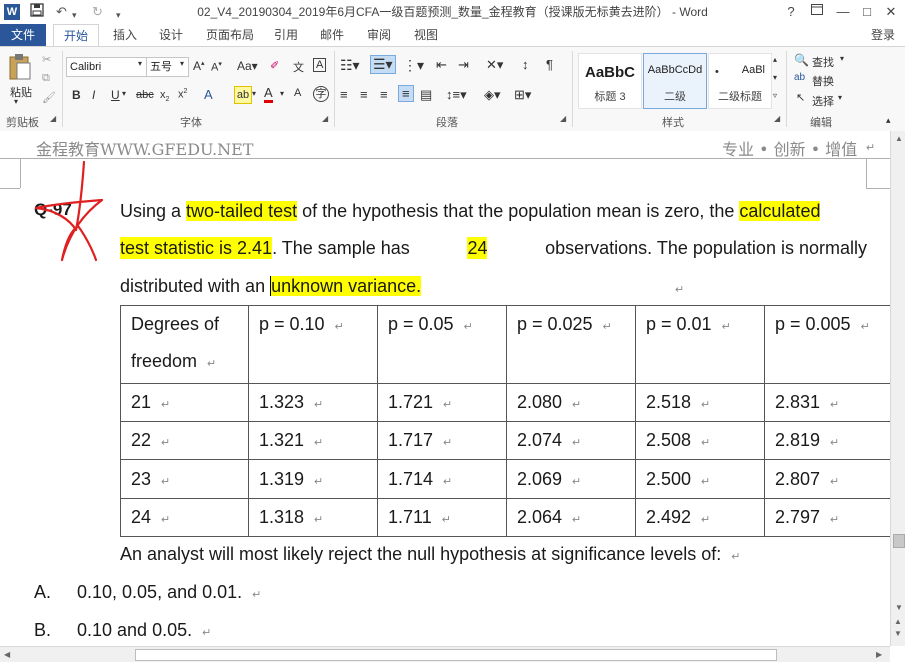 This screenshot has width=905, height=662. What do you see at coordinates (20, 69) in the screenshot?
I see `paste-icon` at bounding box center [20, 69].